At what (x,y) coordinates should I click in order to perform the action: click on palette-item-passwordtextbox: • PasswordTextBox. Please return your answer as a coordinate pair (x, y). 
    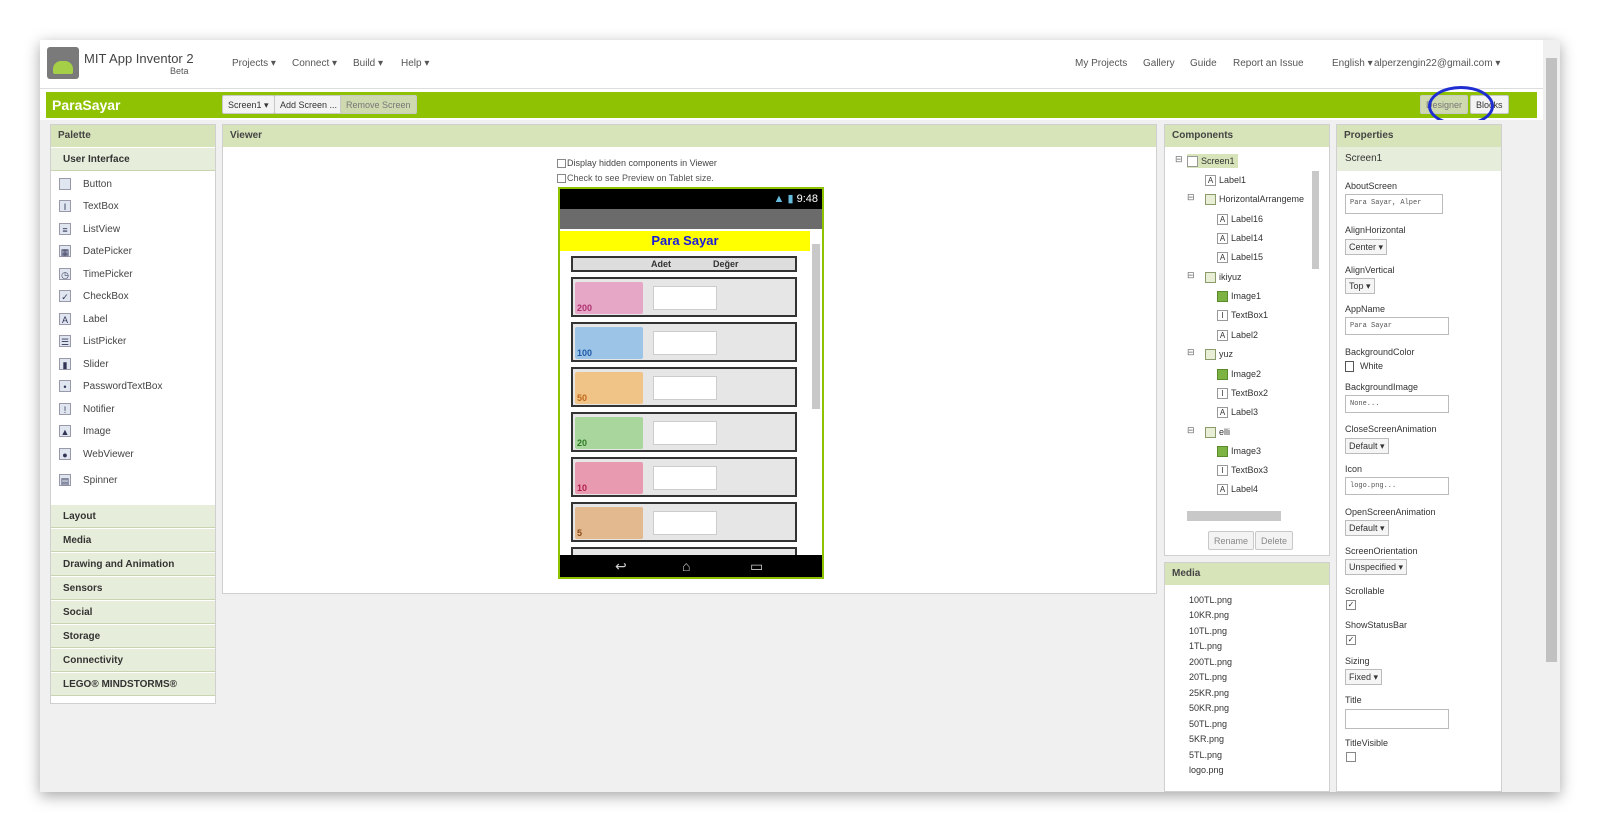
    Looking at the image, I should click on (110, 387).